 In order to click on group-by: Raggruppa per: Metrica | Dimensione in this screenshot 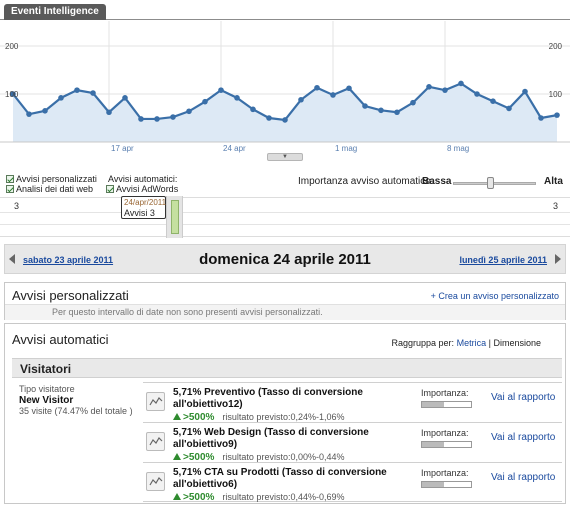, I will do `click(466, 343)`.